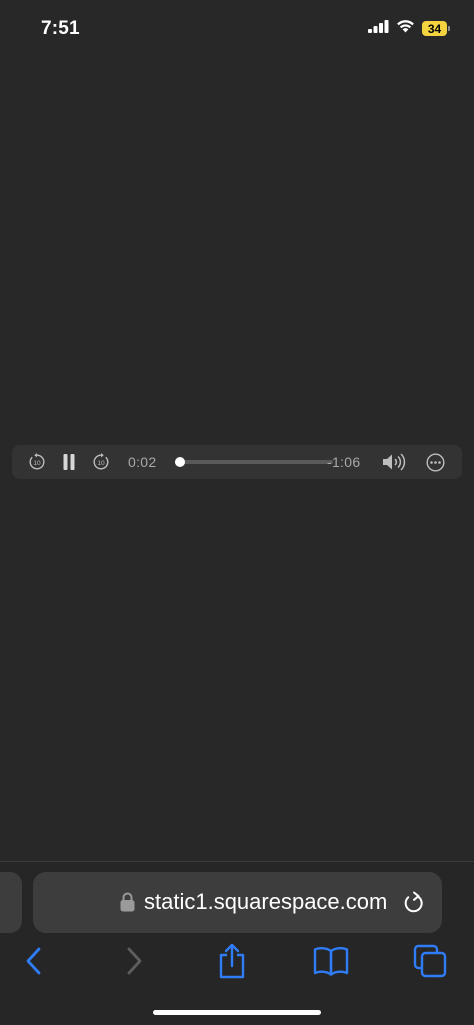 This screenshot has width=474, height=1025. I want to click on cellular-signal-icon, so click(378, 28).